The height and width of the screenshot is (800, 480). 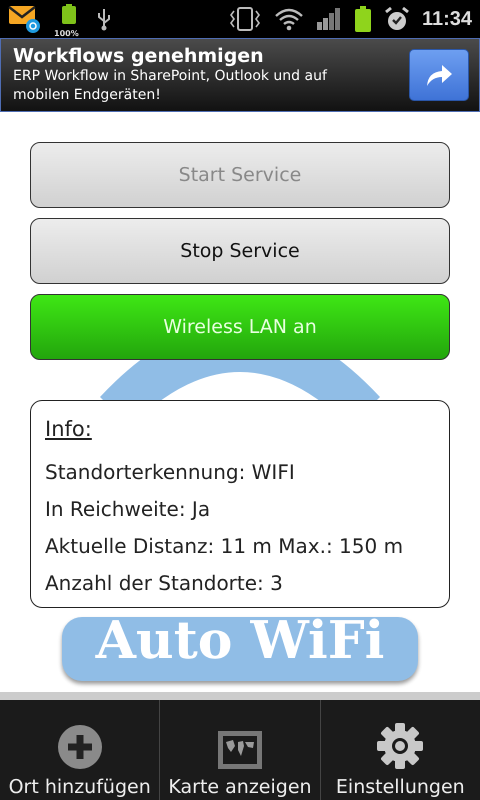 I want to click on settings-icon, so click(x=400, y=746).